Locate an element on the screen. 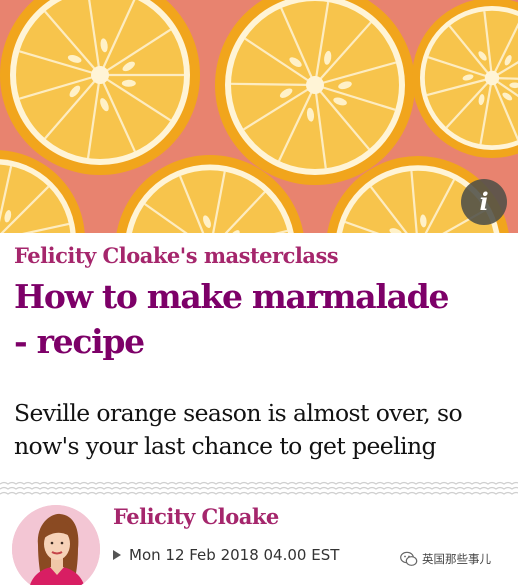 This screenshot has width=518, height=585. article-headline: How to make marmalade - recipe is located at coordinates (262, 319).